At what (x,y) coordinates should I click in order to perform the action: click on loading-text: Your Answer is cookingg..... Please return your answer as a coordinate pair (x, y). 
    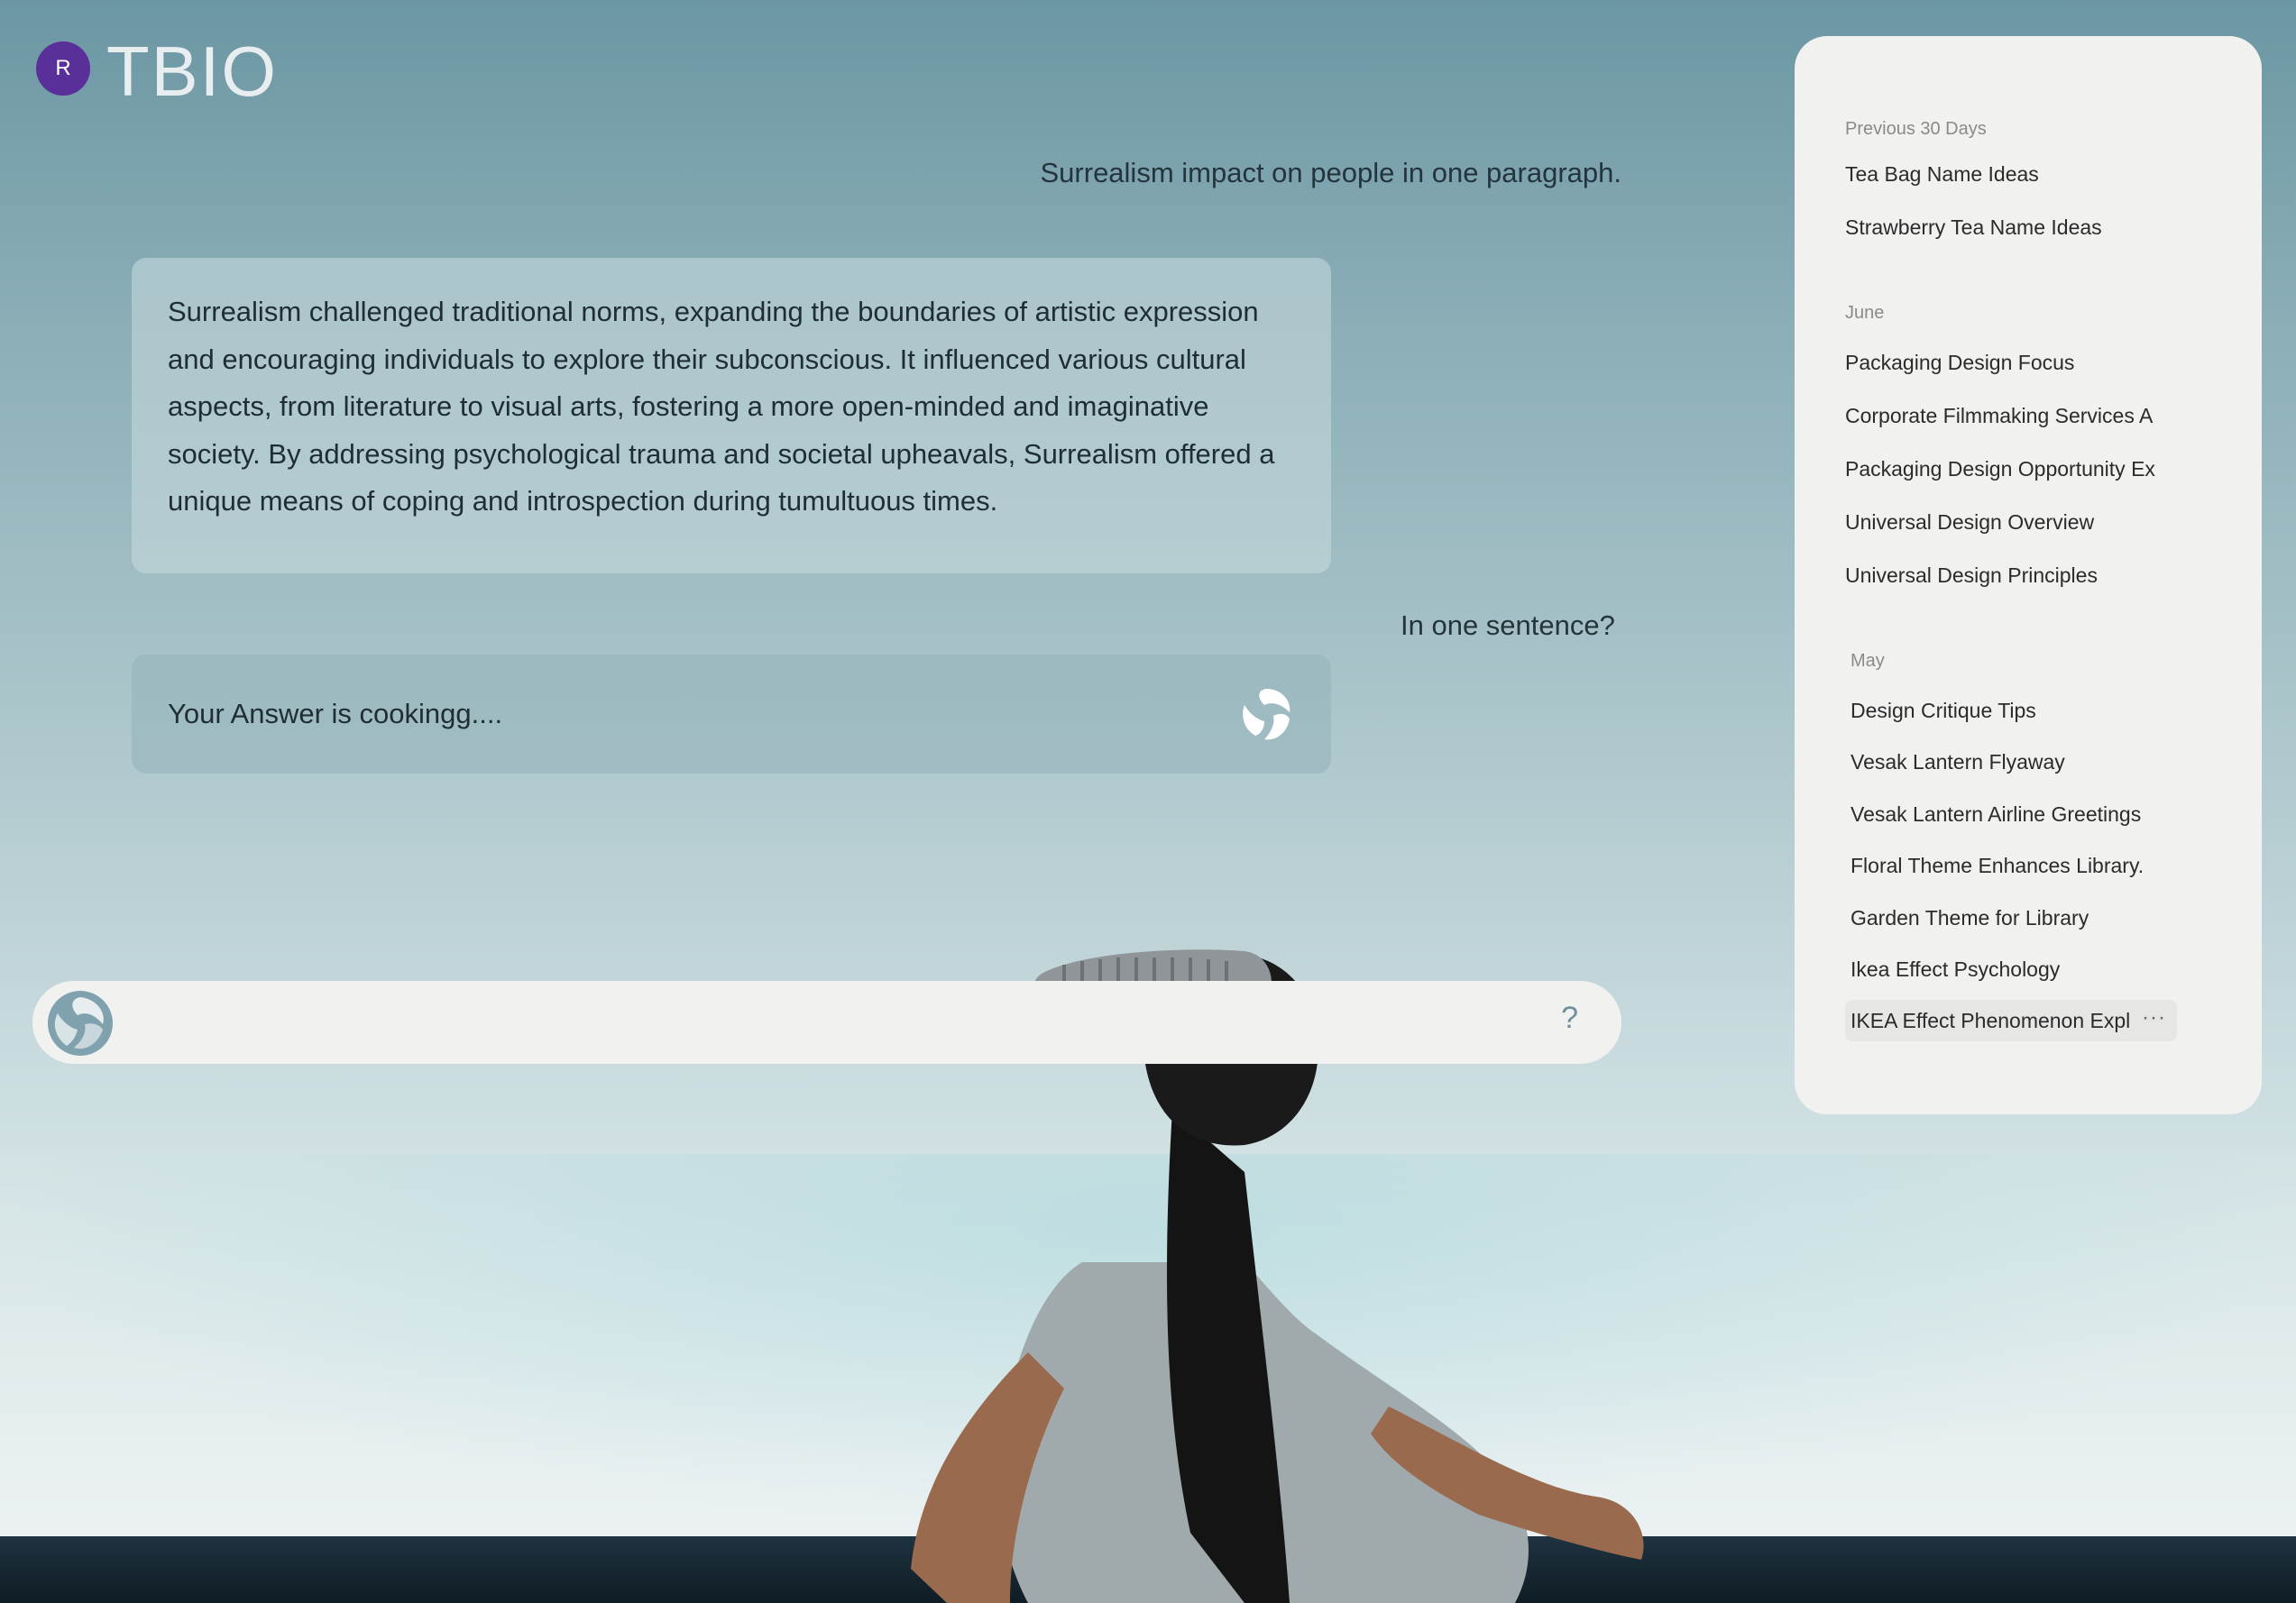
    Looking at the image, I should click on (335, 713).